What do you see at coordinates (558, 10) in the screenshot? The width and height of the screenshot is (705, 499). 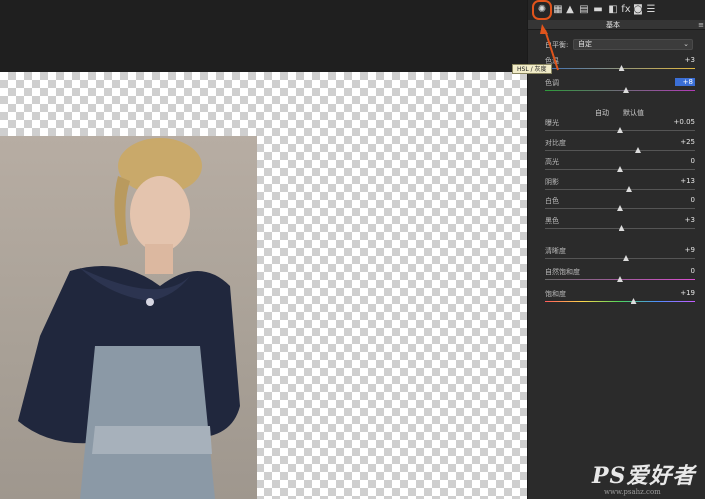 I see `tone-curve-icon: ▦` at bounding box center [558, 10].